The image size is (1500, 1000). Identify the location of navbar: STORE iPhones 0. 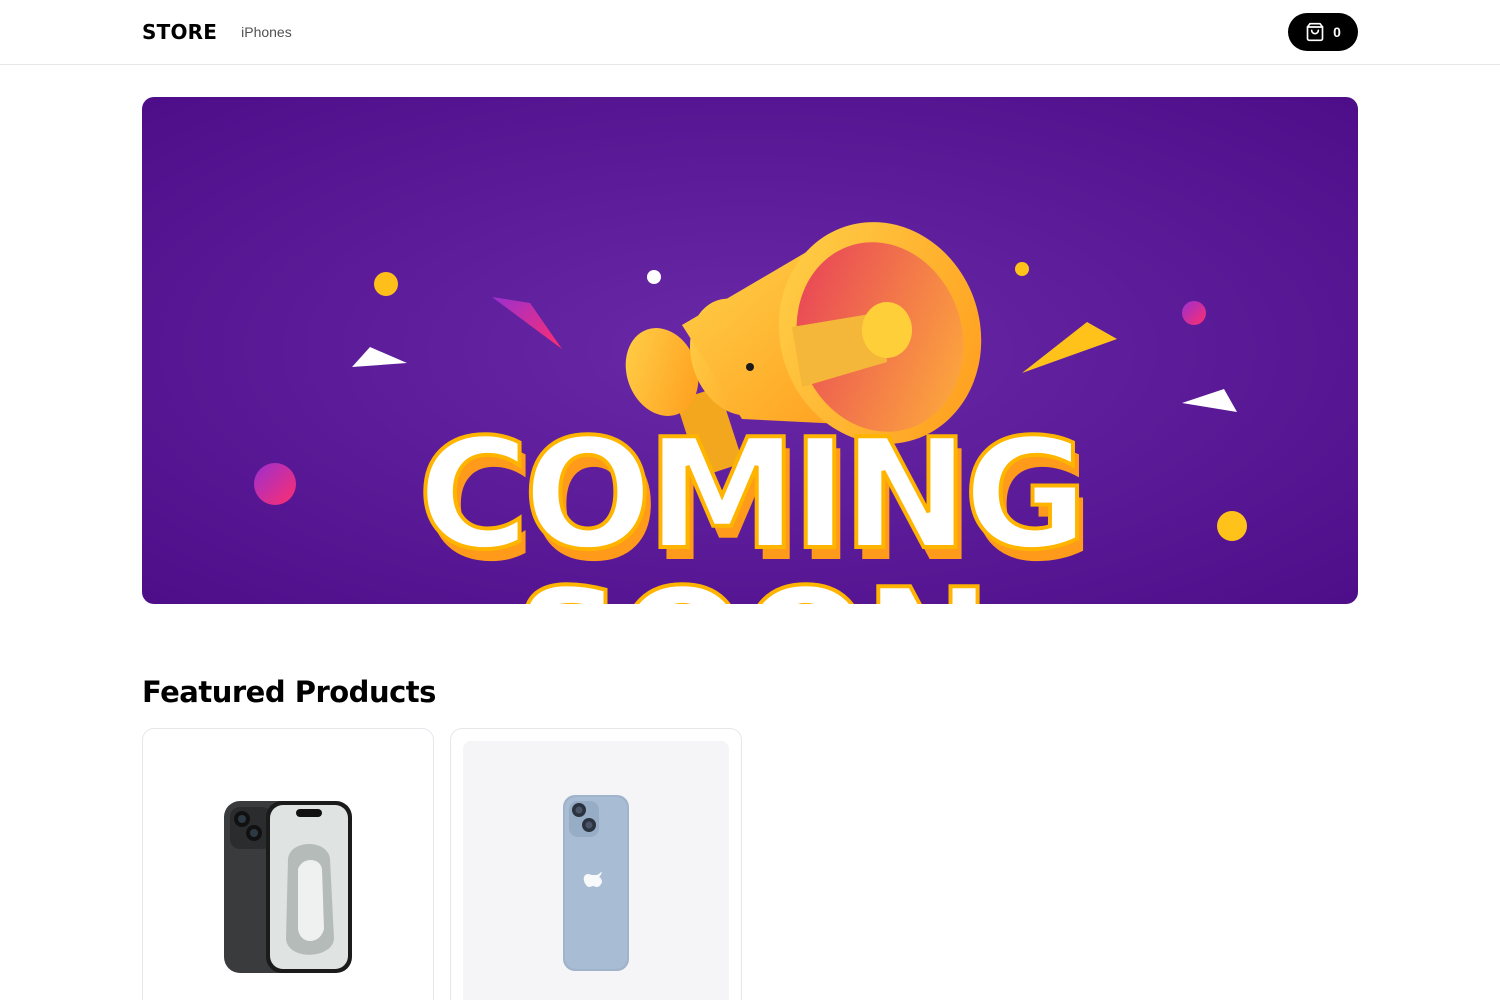
(750, 32).